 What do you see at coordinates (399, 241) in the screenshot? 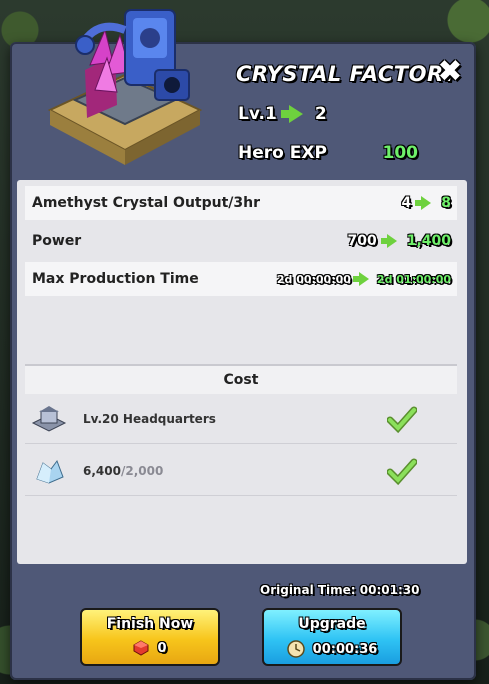
I see `stat-values: 700 1,400` at bounding box center [399, 241].